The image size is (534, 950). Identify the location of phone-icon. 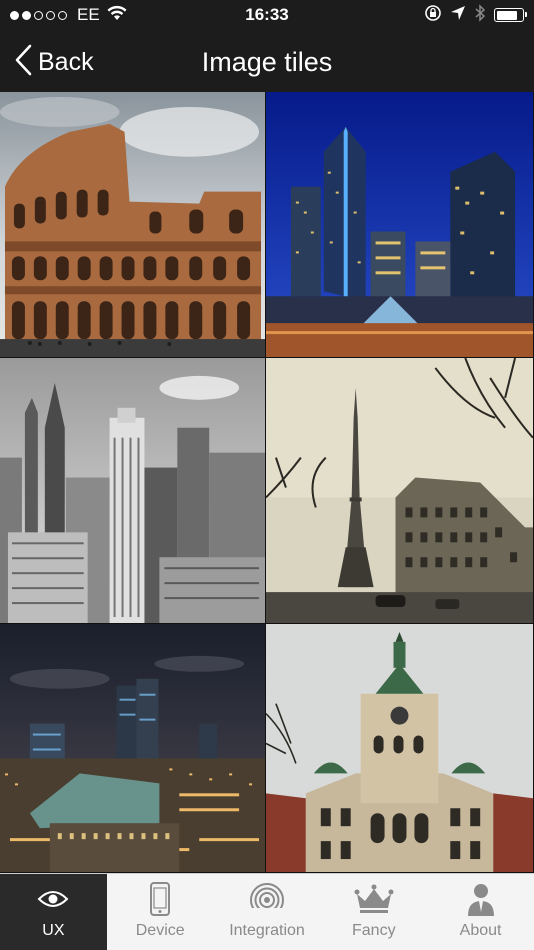
(160, 899).